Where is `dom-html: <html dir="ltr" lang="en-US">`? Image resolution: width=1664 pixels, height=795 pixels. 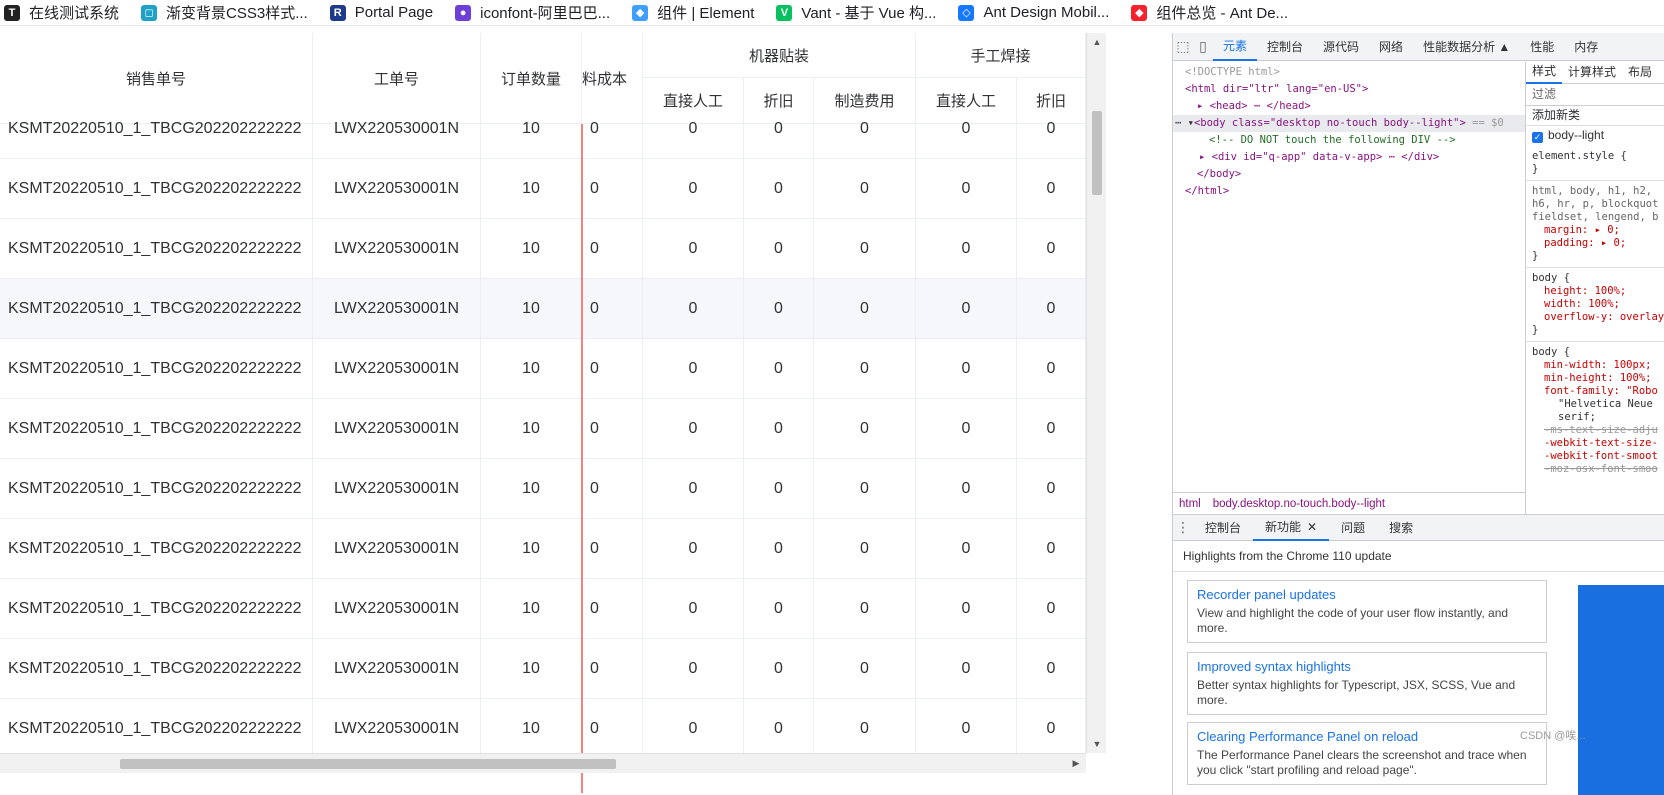
dom-html: <html dir="ltr" lang="en-US"> is located at coordinates (1349, 89).